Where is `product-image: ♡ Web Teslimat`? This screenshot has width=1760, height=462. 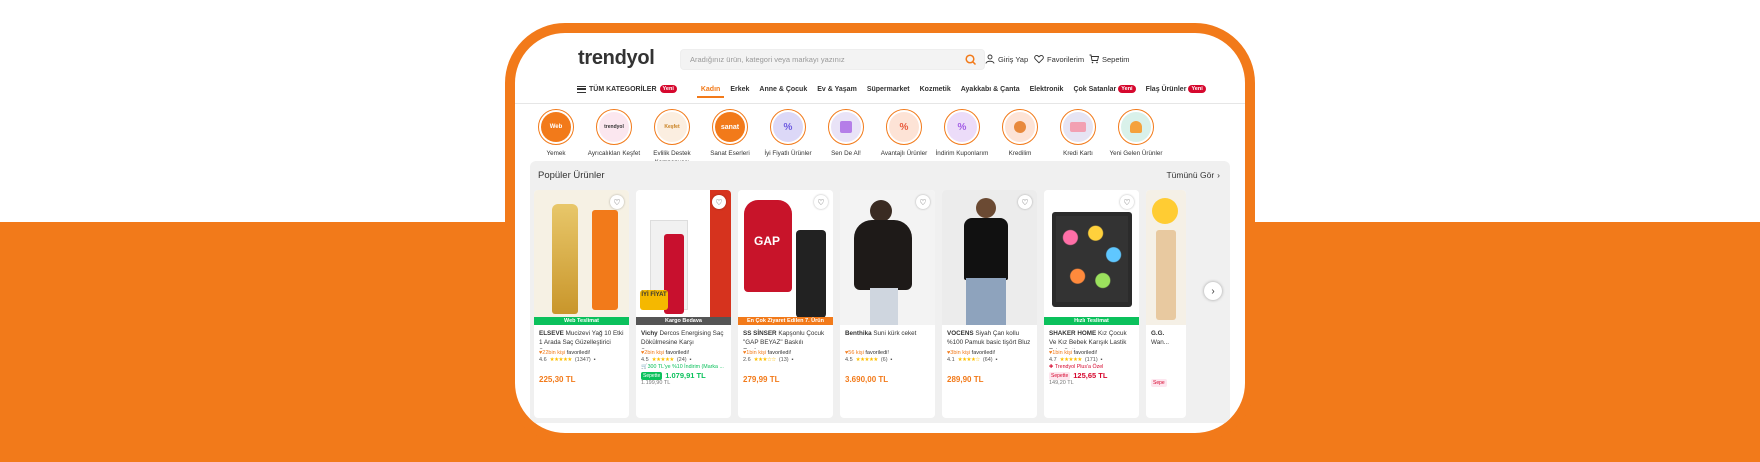
product-image: ♡ Web Teslimat is located at coordinates (581, 257).